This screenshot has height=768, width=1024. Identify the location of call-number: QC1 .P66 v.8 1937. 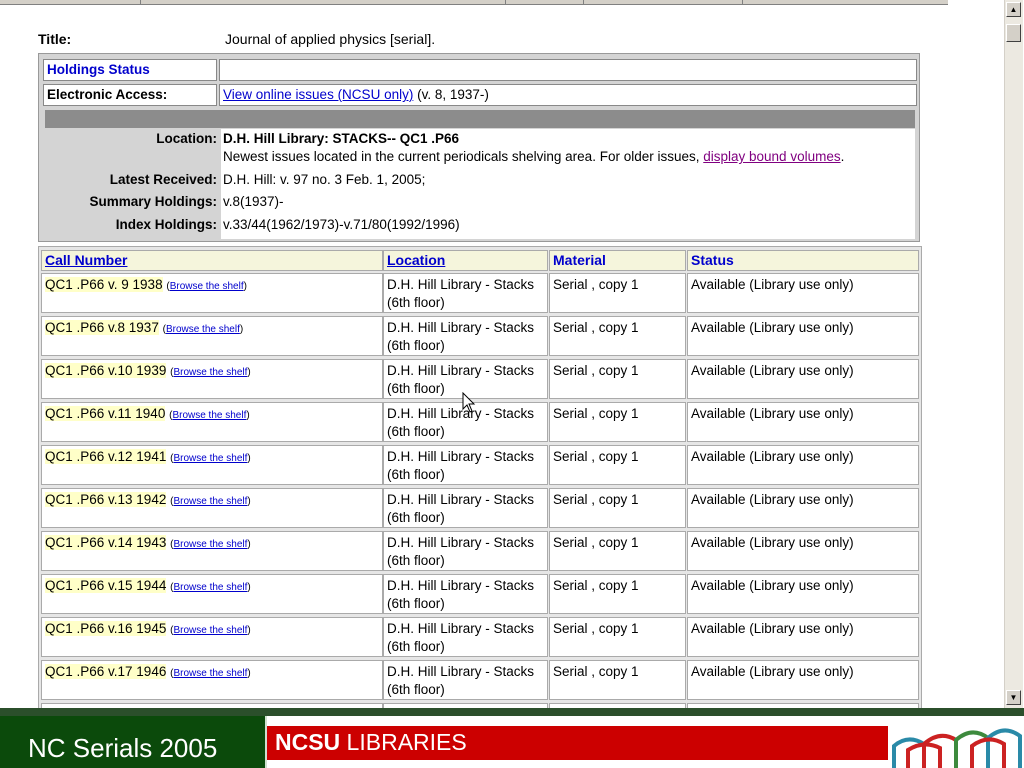
(102, 327).